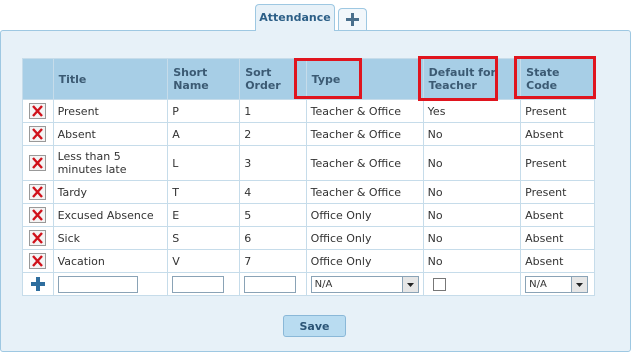  I want to click on table-row: Tardy T 4 Teacher & Office No Present, so click(308, 192).